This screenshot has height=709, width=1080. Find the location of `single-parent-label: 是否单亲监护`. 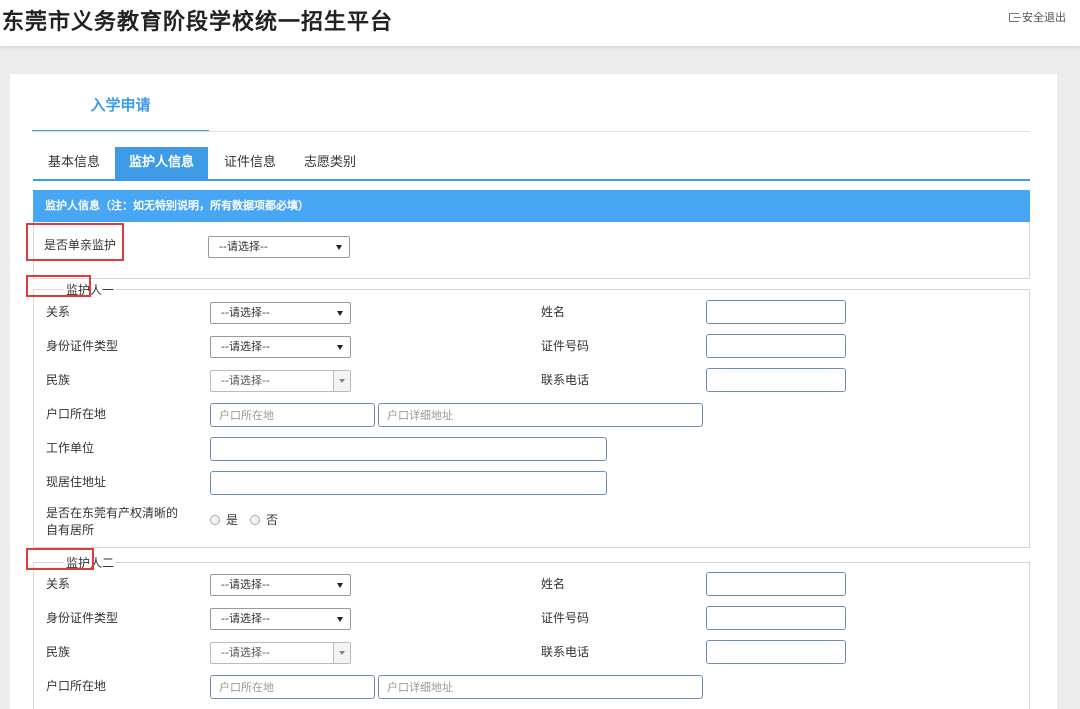

single-parent-label: 是否单亲监护 is located at coordinates (80, 245).